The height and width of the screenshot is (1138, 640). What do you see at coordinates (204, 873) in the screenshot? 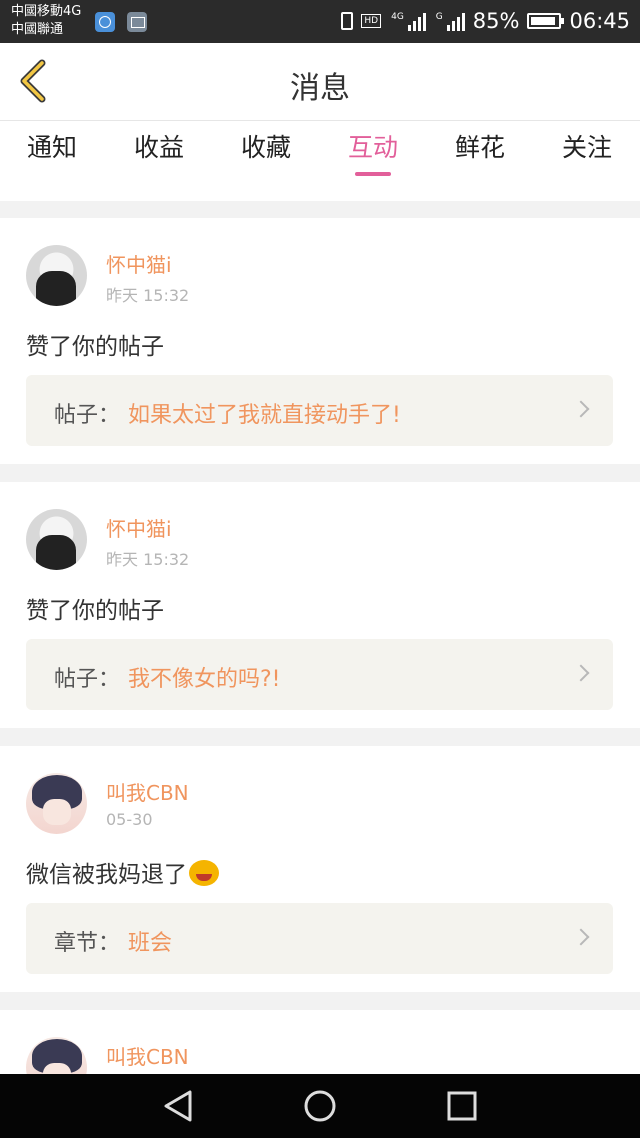
I see `crying-face-emoji-icon` at bounding box center [204, 873].